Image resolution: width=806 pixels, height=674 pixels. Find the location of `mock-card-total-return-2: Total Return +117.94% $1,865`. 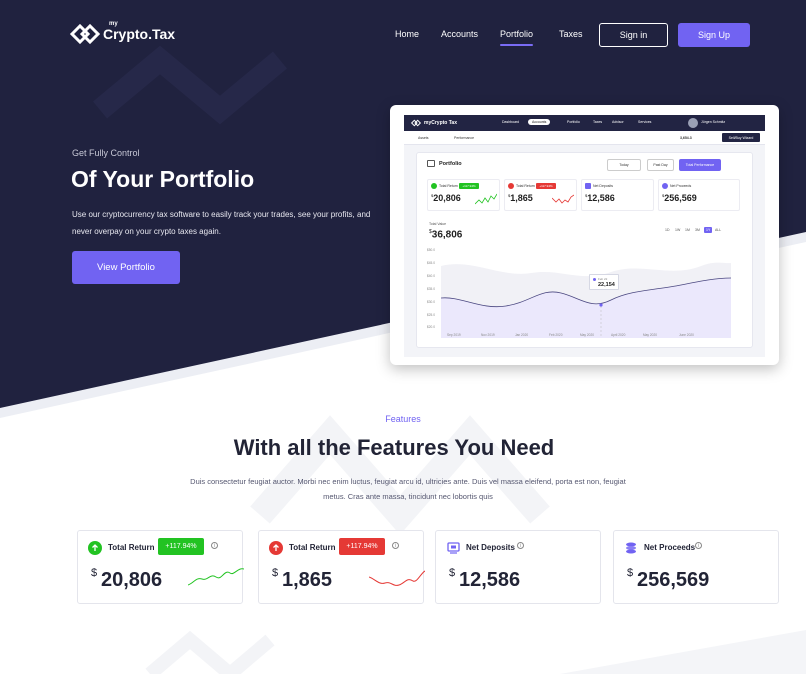

mock-card-total-return-2: Total Return +117.94% $1,865 is located at coordinates (540, 195).